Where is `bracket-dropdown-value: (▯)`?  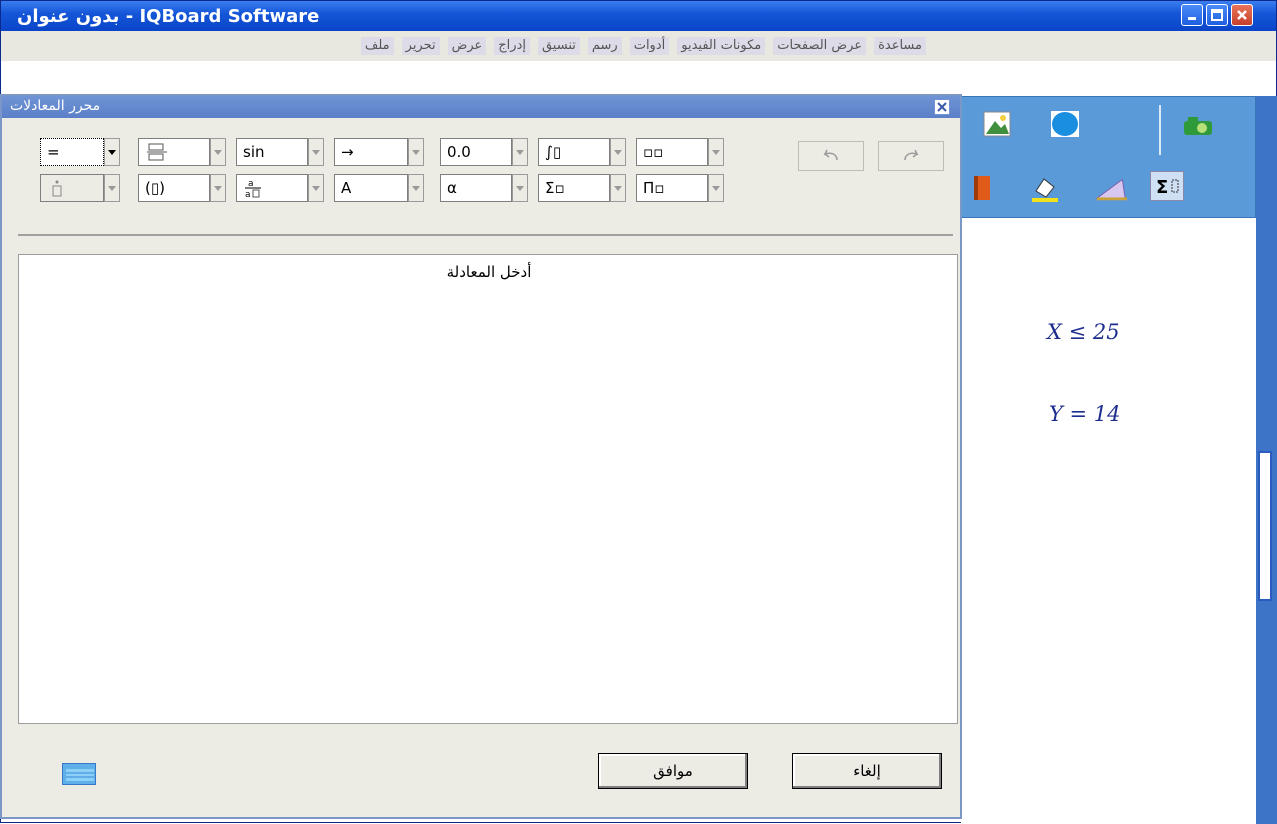 bracket-dropdown-value: (▯) is located at coordinates (174, 188).